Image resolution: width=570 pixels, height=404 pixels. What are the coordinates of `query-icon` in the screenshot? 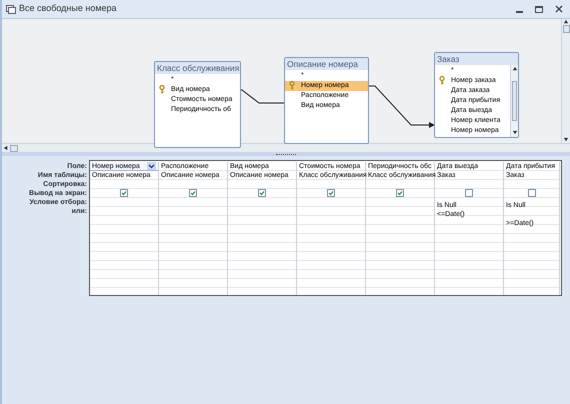 It's located at (11, 9).